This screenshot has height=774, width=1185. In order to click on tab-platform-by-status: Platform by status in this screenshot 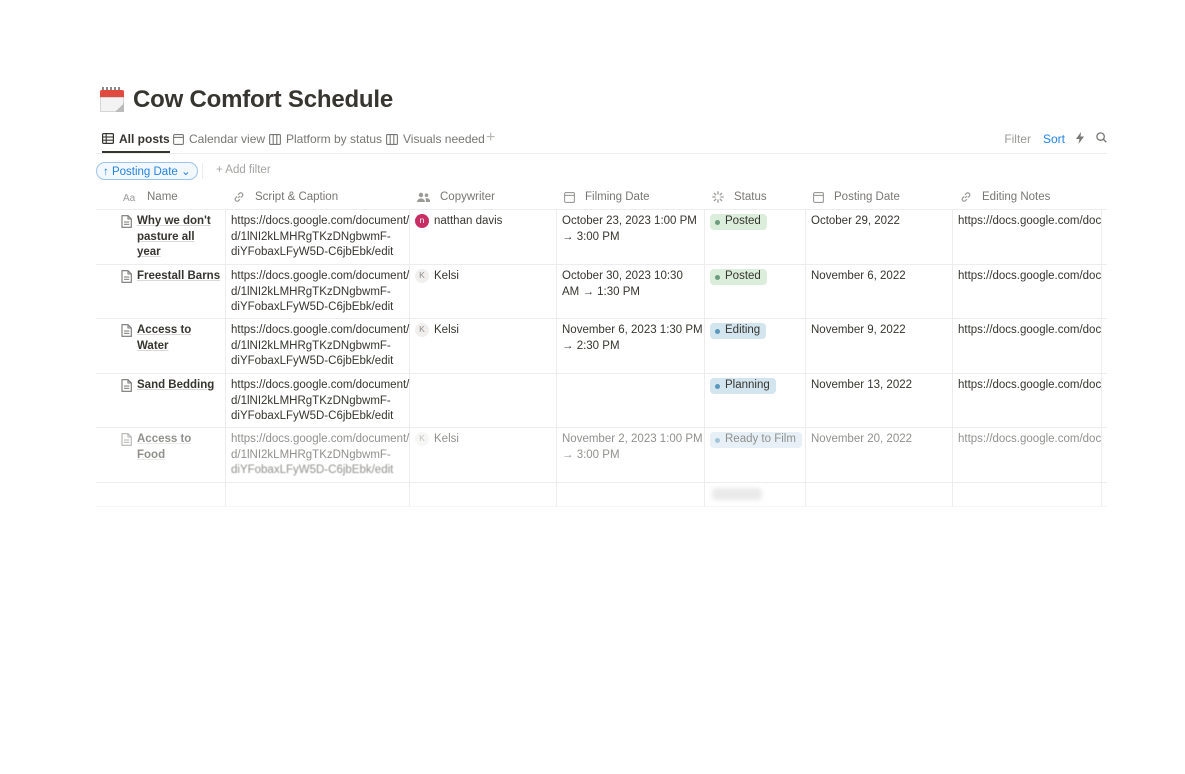, I will do `click(325, 139)`.